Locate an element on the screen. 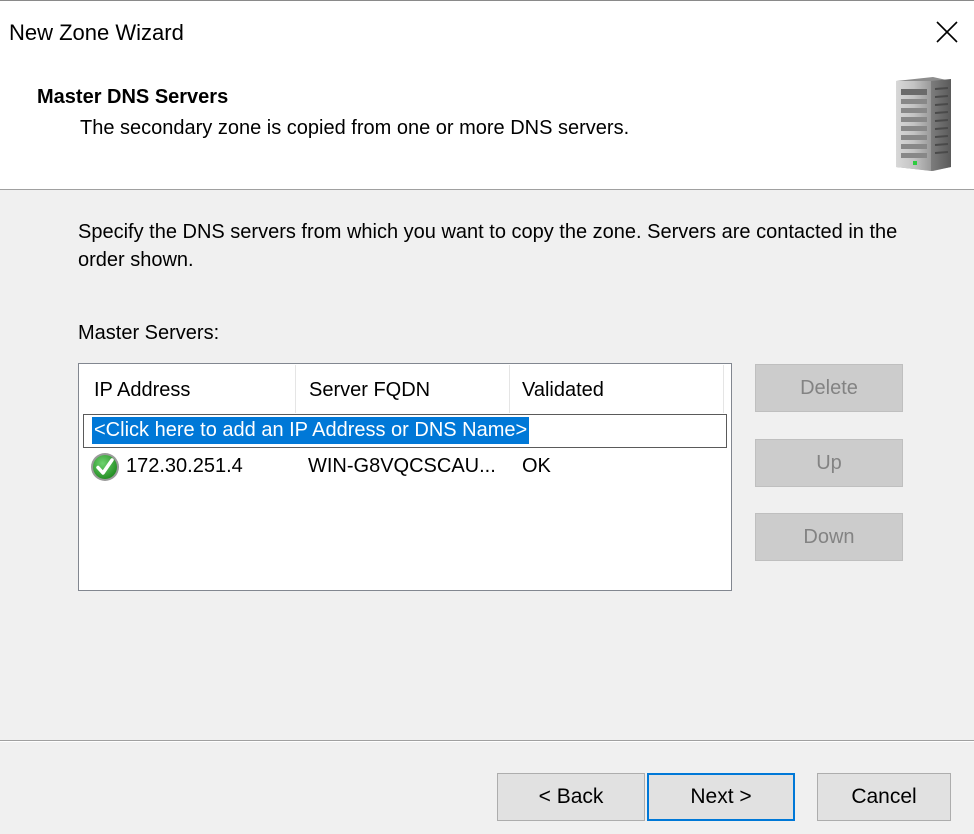 This screenshot has width=974, height=834. move-down-button: Down is located at coordinates (829, 537).